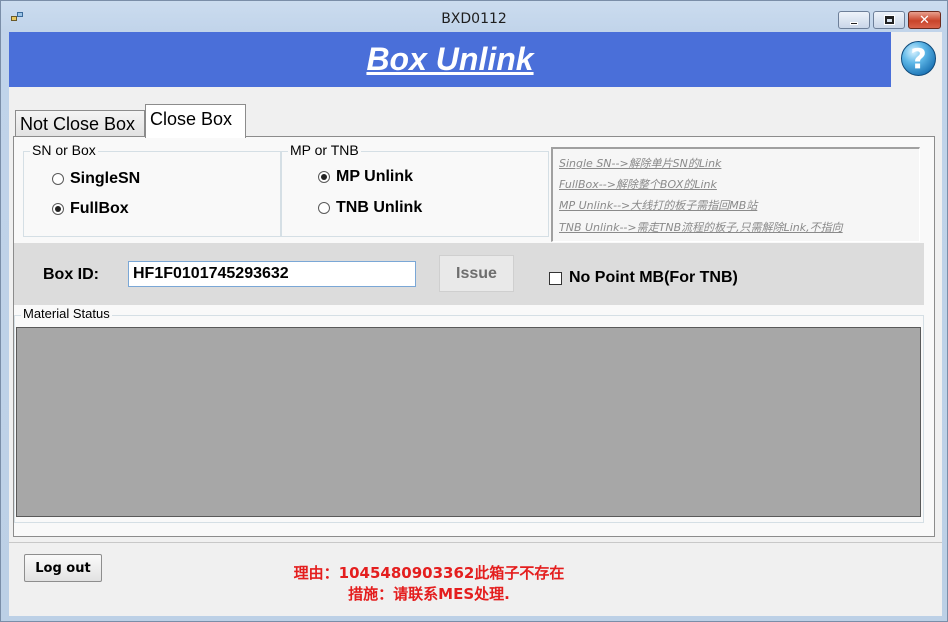  What do you see at coordinates (324, 177) in the screenshot?
I see `radio-mp-unlink-indicator` at bounding box center [324, 177].